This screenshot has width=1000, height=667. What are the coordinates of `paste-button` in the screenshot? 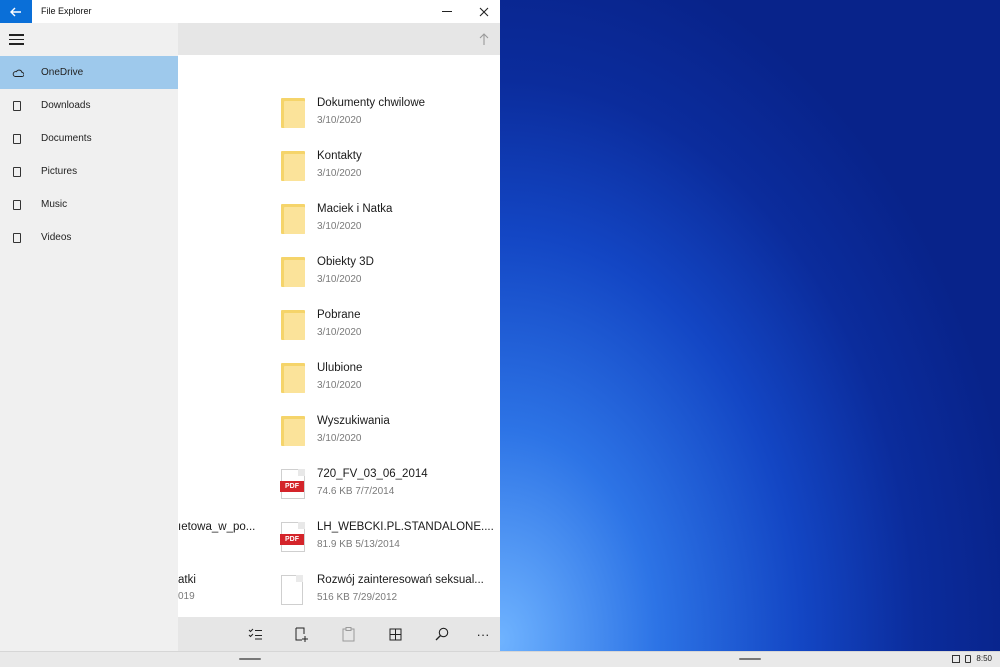 It's located at (348, 634).